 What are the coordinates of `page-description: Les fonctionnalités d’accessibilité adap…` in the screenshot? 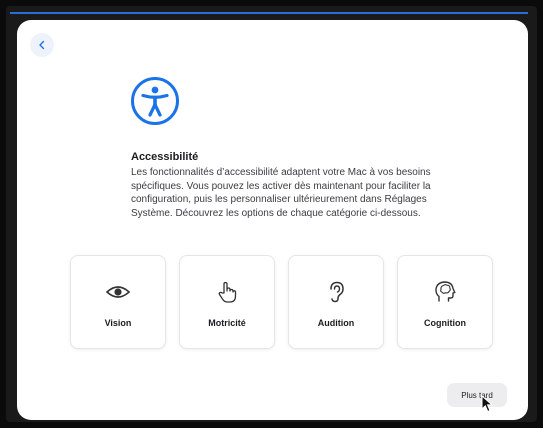 It's located at (281, 193).